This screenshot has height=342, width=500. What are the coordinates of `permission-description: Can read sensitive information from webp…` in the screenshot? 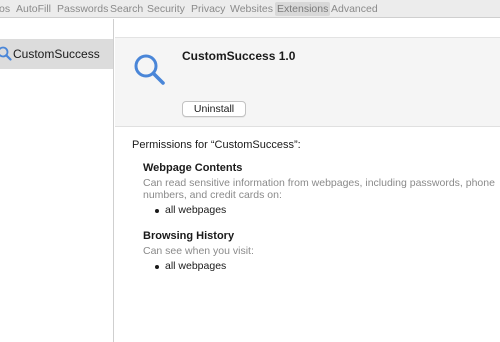 It's located at (319, 183).